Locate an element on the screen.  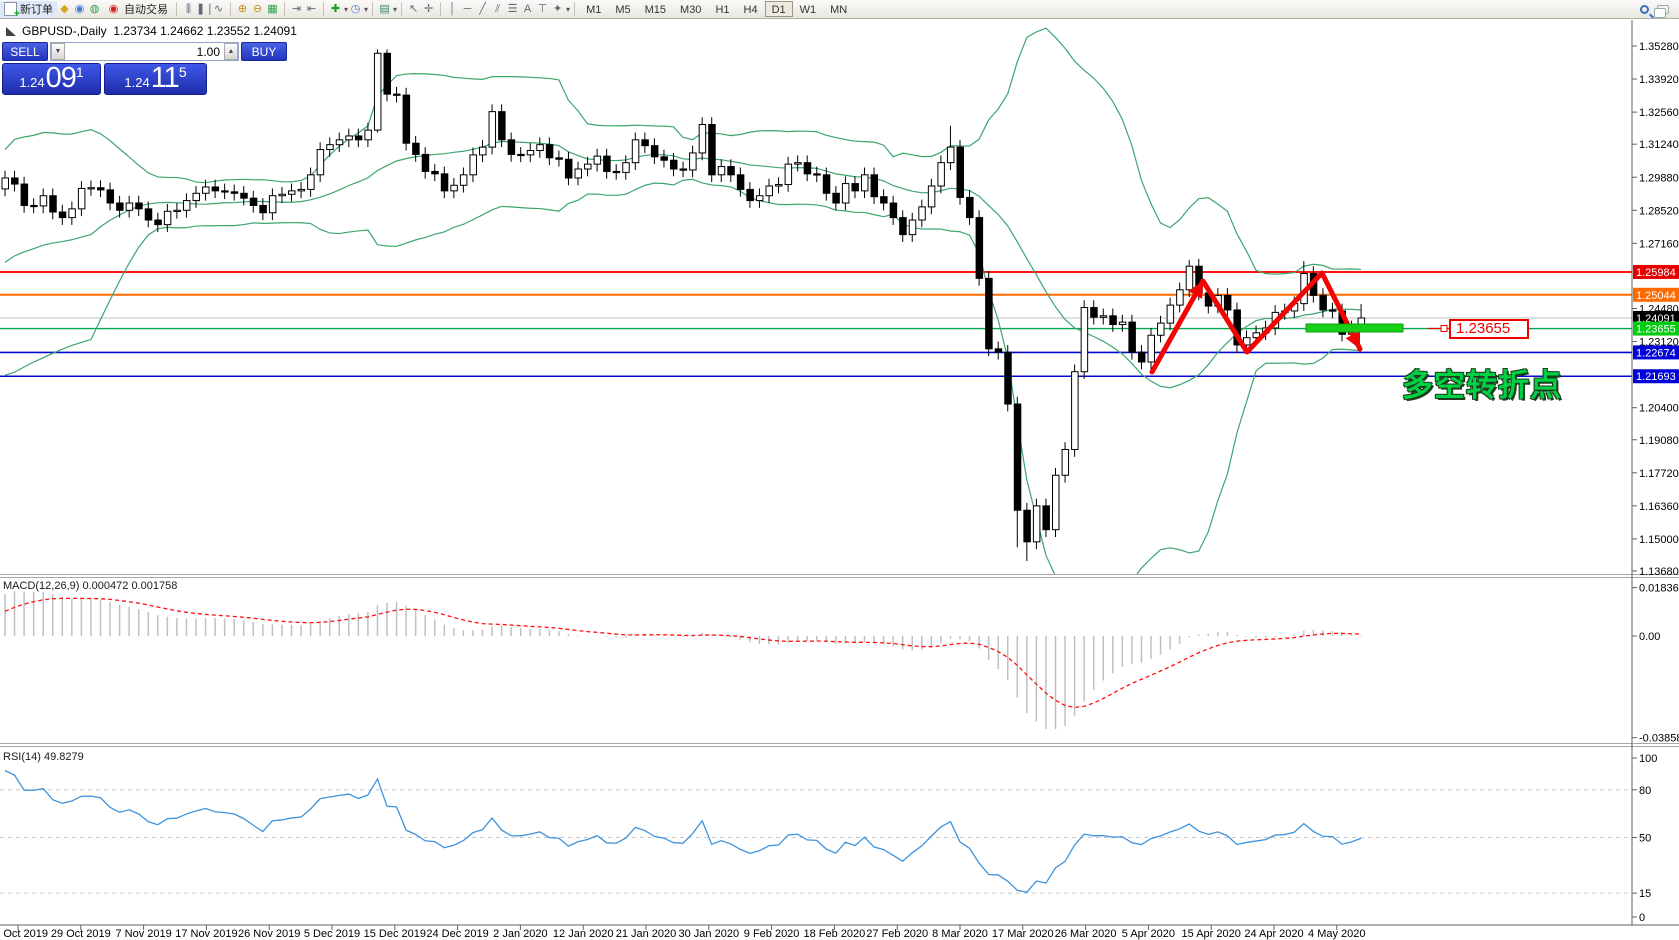
volume-increase-button: ▲ is located at coordinates (231, 51).